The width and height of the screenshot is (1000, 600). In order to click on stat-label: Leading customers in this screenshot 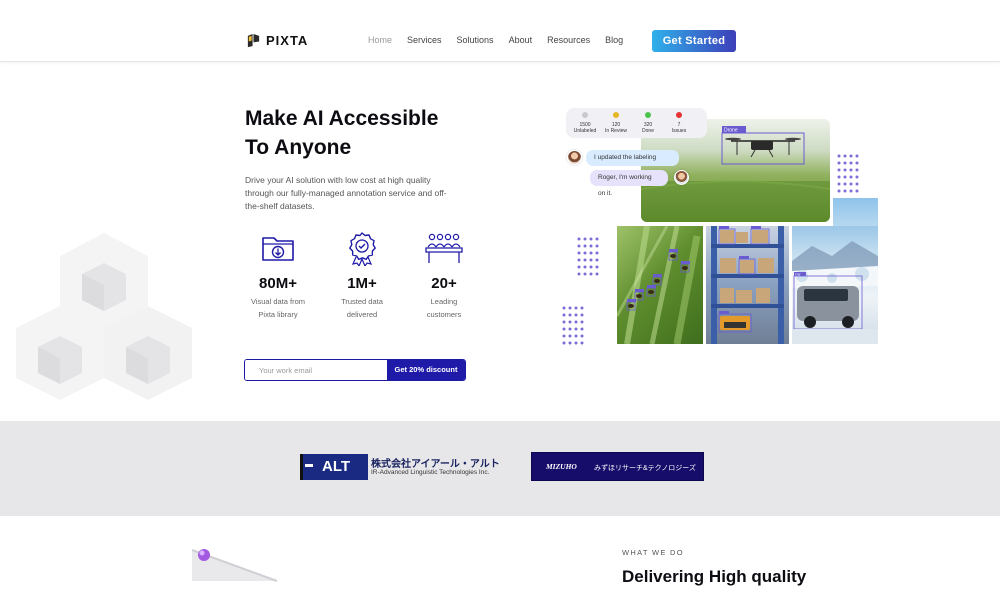, I will do `click(444, 308)`.